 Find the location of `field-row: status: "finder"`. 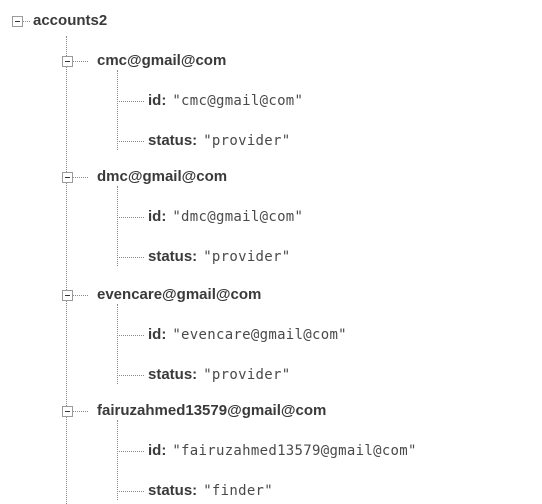

field-row: status: "finder" is located at coordinates (210, 491).